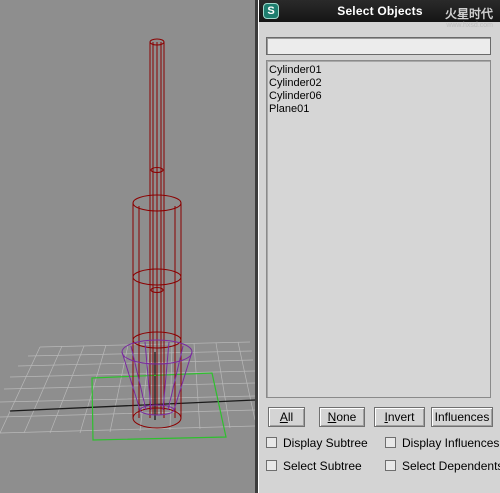  What do you see at coordinates (379, 109) in the screenshot?
I see `list-item: Plane01` at bounding box center [379, 109].